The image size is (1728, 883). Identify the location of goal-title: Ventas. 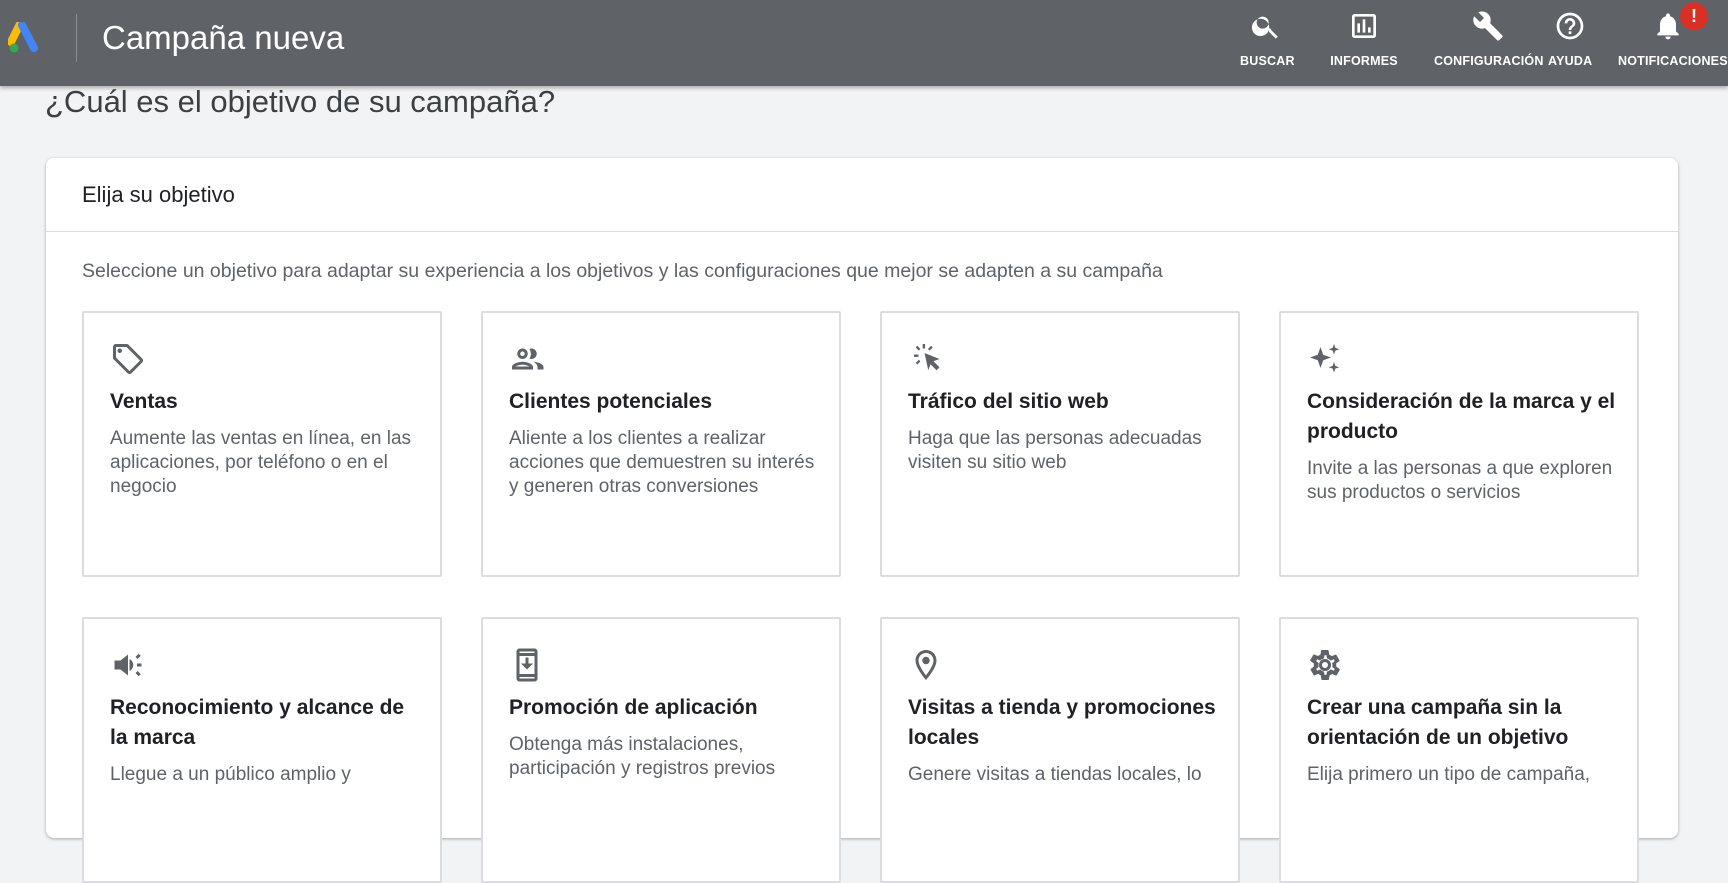
(144, 401).